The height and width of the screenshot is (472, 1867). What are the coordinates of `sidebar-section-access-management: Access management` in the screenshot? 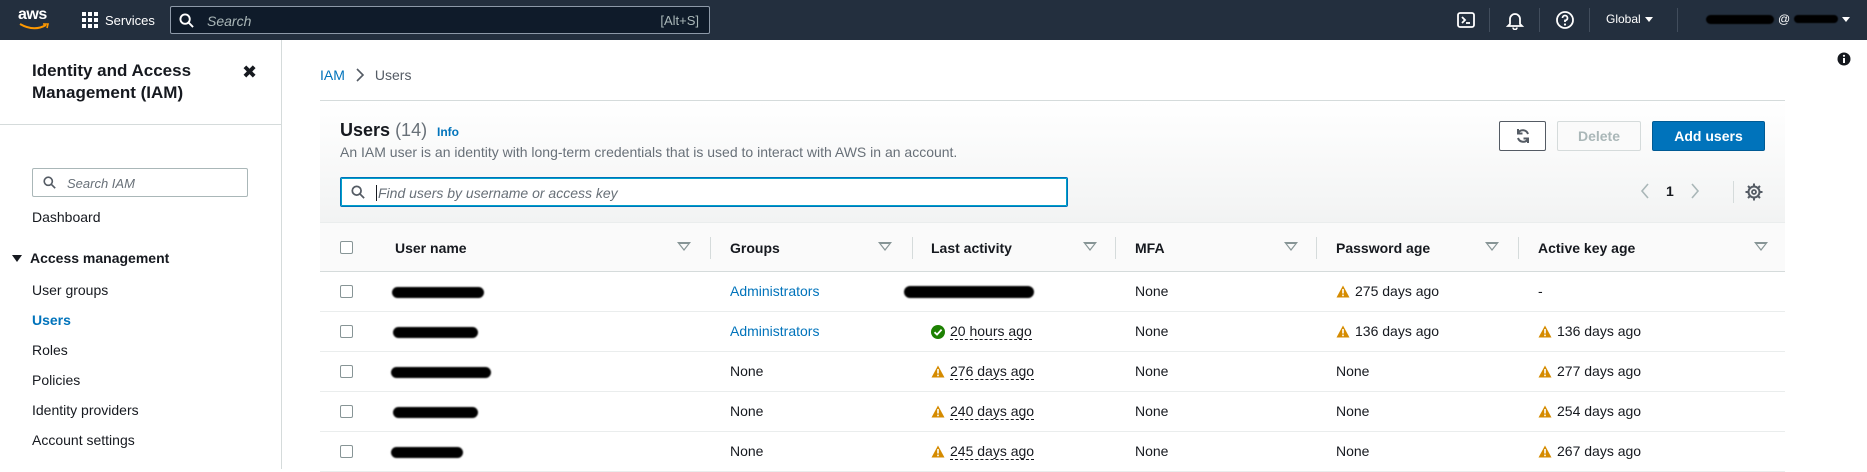 It's located at (90, 258).